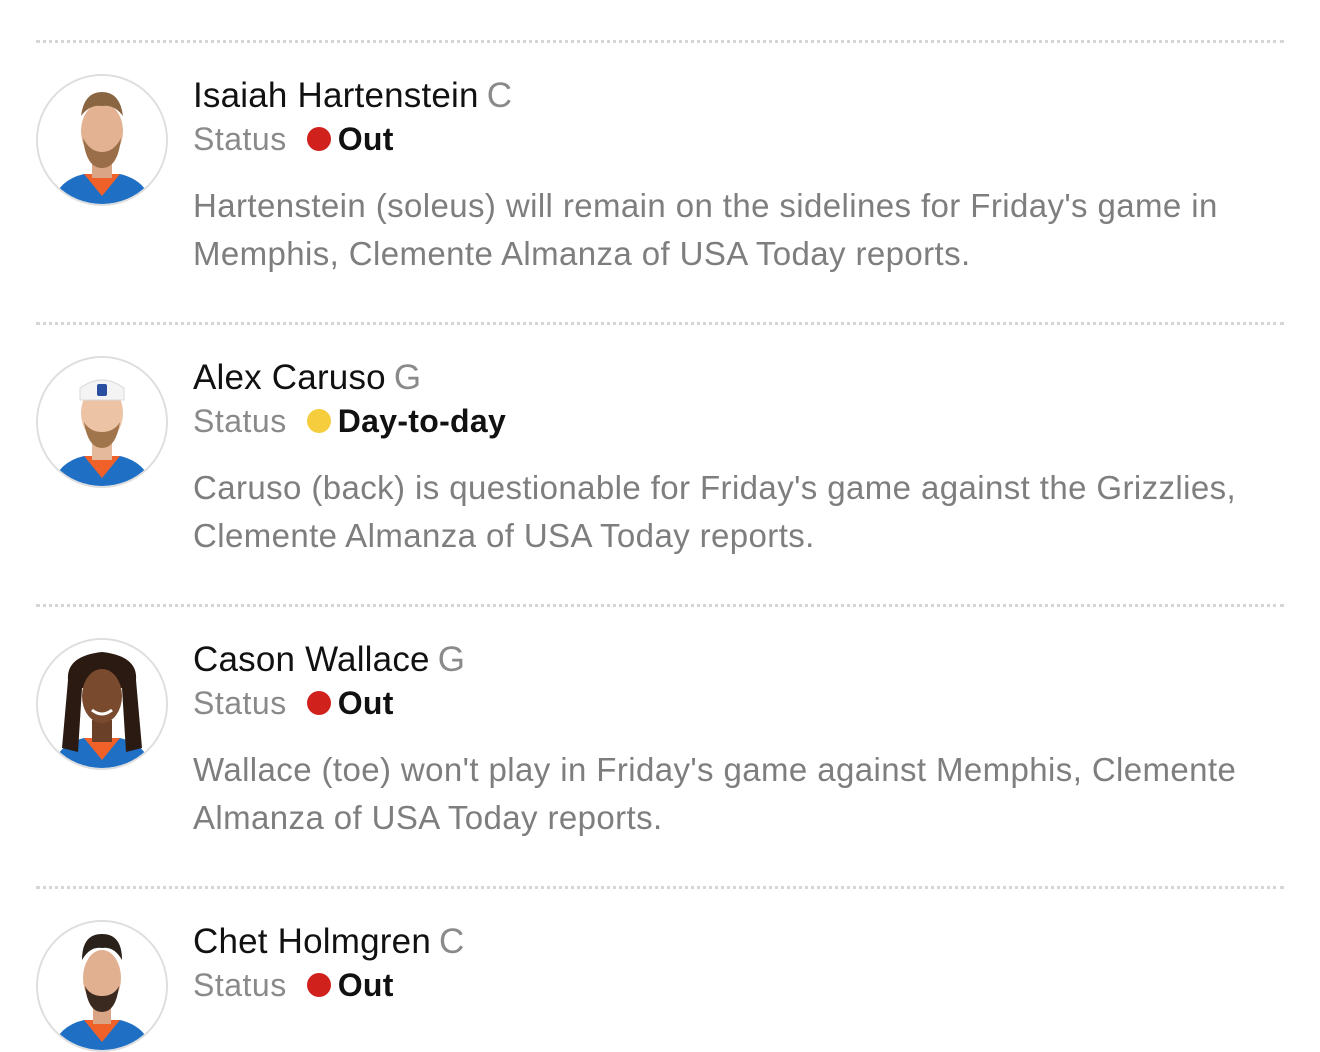 Image resolution: width=1320 pixels, height=1052 pixels. What do you see at coordinates (311, 659) in the screenshot?
I see `player-name: Cason Wallace` at bounding box center [311, 659].